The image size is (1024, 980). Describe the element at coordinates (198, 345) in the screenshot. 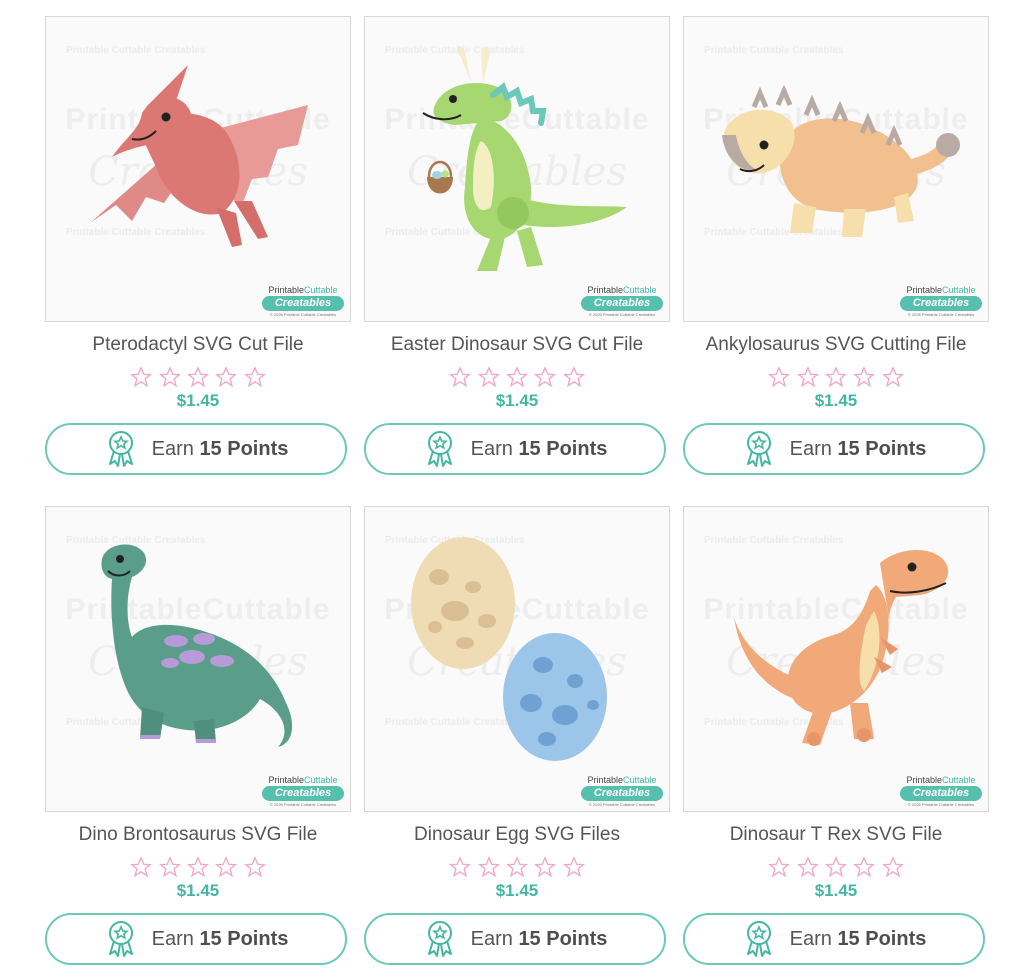

I see `product-title: Pterodactyl SVG Cut File` at that location.